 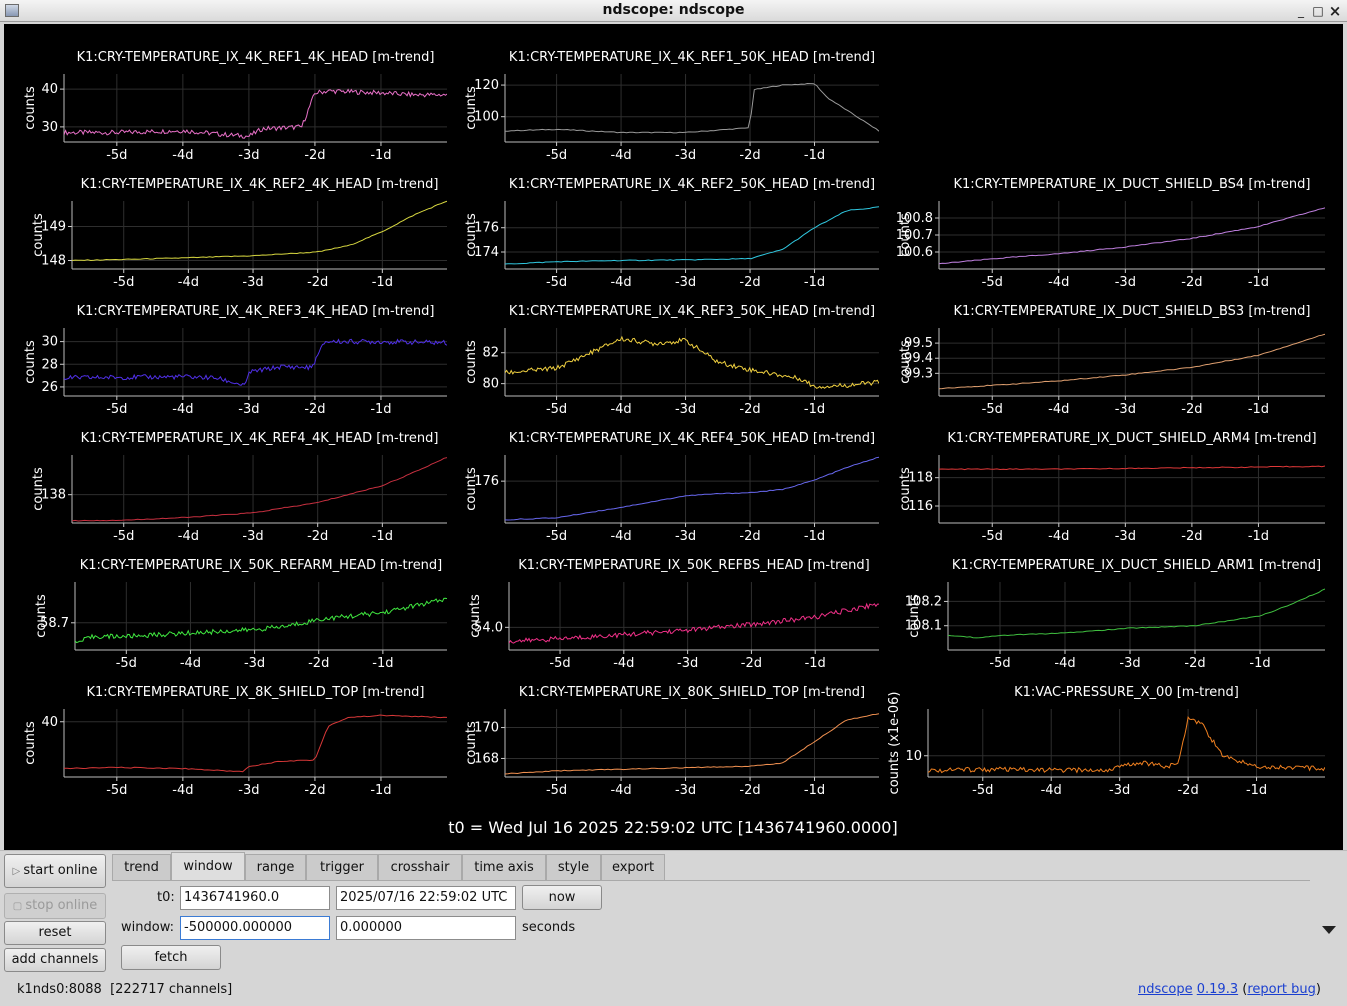 I want to click on now-button: now, so click(x=562, y=897).